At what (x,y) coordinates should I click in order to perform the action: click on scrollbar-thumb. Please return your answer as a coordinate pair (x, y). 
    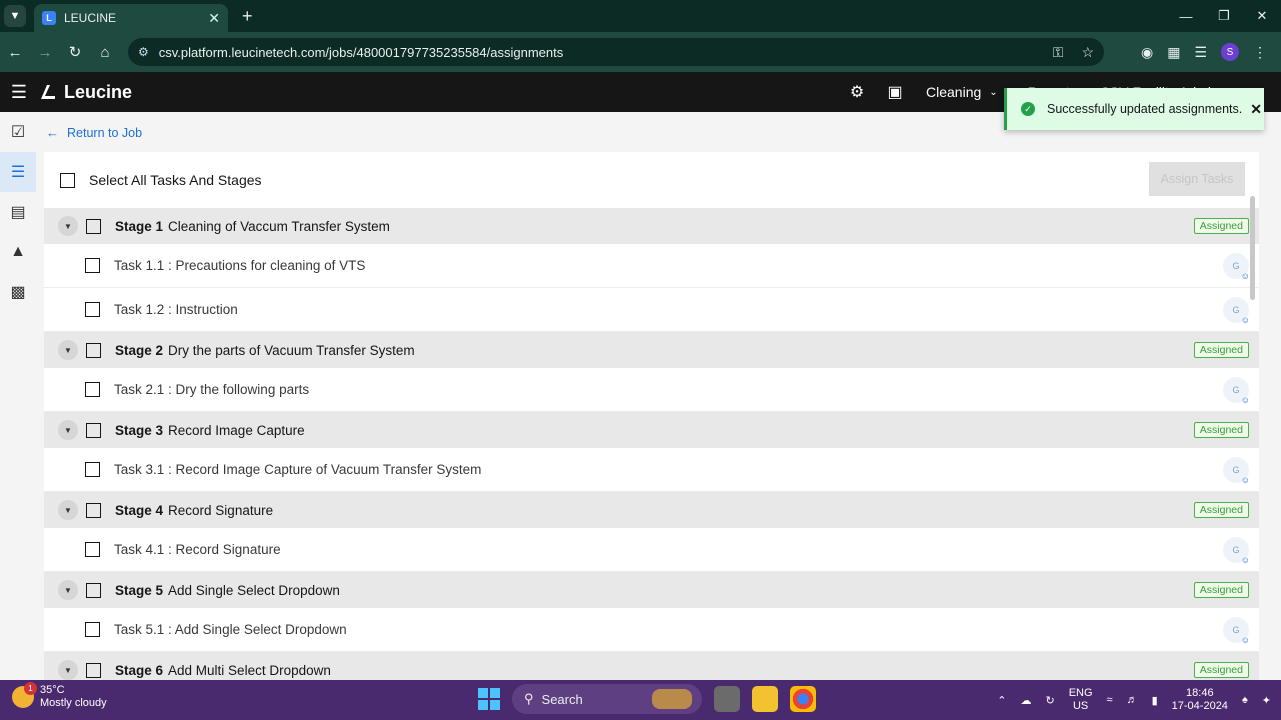
    Looking at the image, I should click on (1252, 248).